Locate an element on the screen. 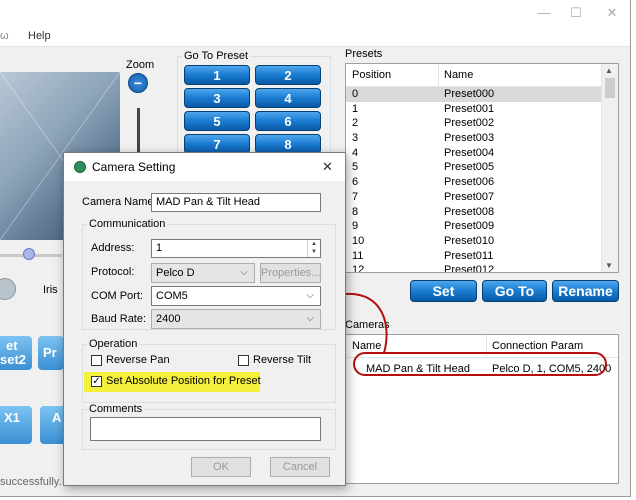  menu-item-help: Help is located at coordinates (39, 36).